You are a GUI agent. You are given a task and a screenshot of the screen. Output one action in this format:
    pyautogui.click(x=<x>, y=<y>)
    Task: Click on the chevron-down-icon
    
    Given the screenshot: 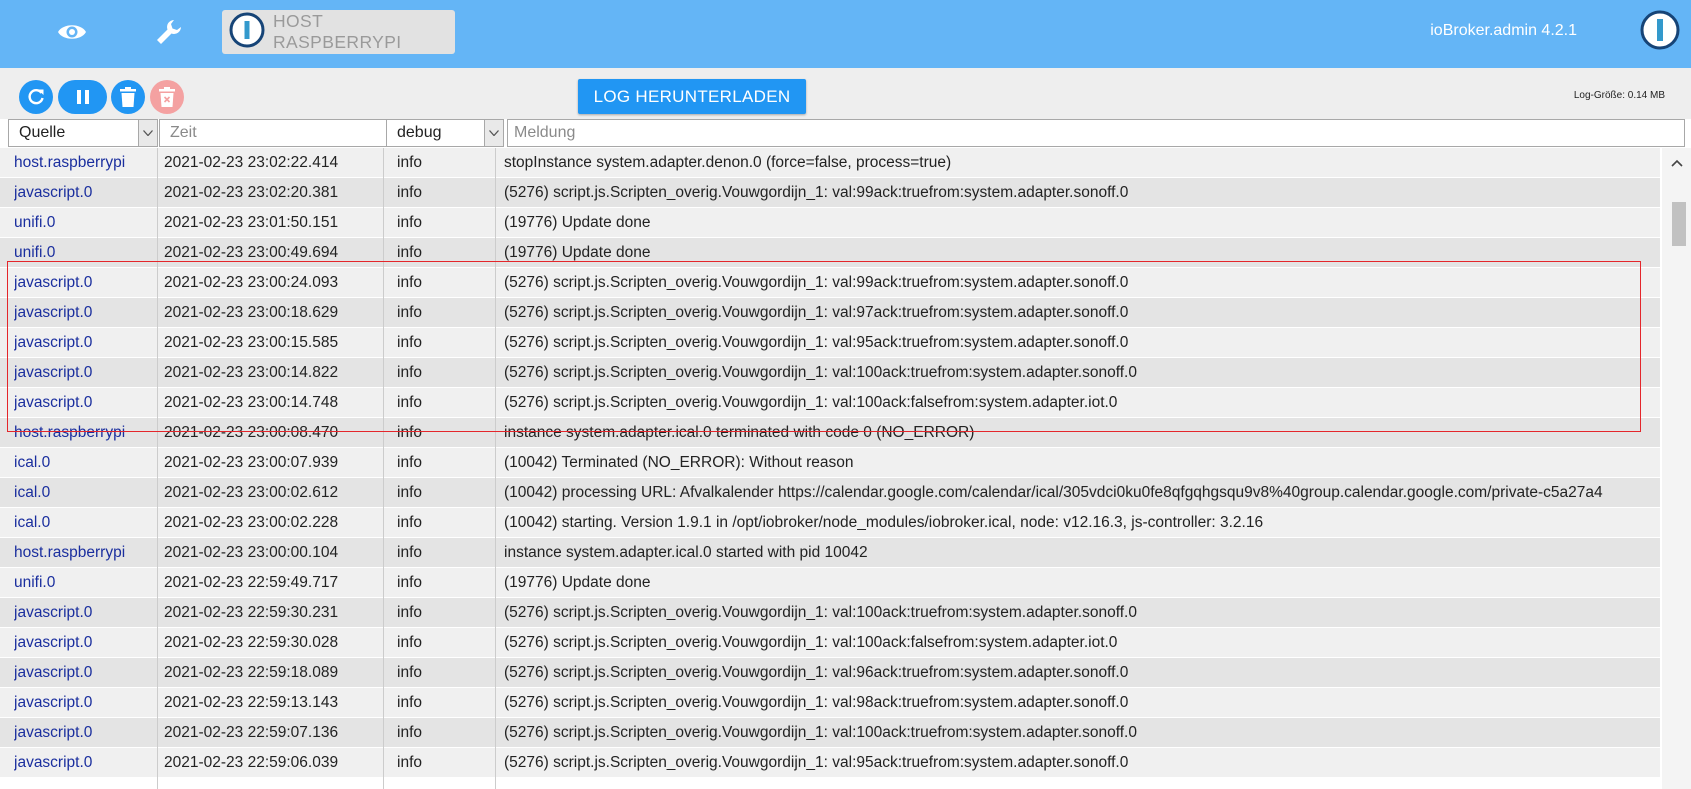 What is the action you would take?
    pyautogui.click(x=493, y=133)
    